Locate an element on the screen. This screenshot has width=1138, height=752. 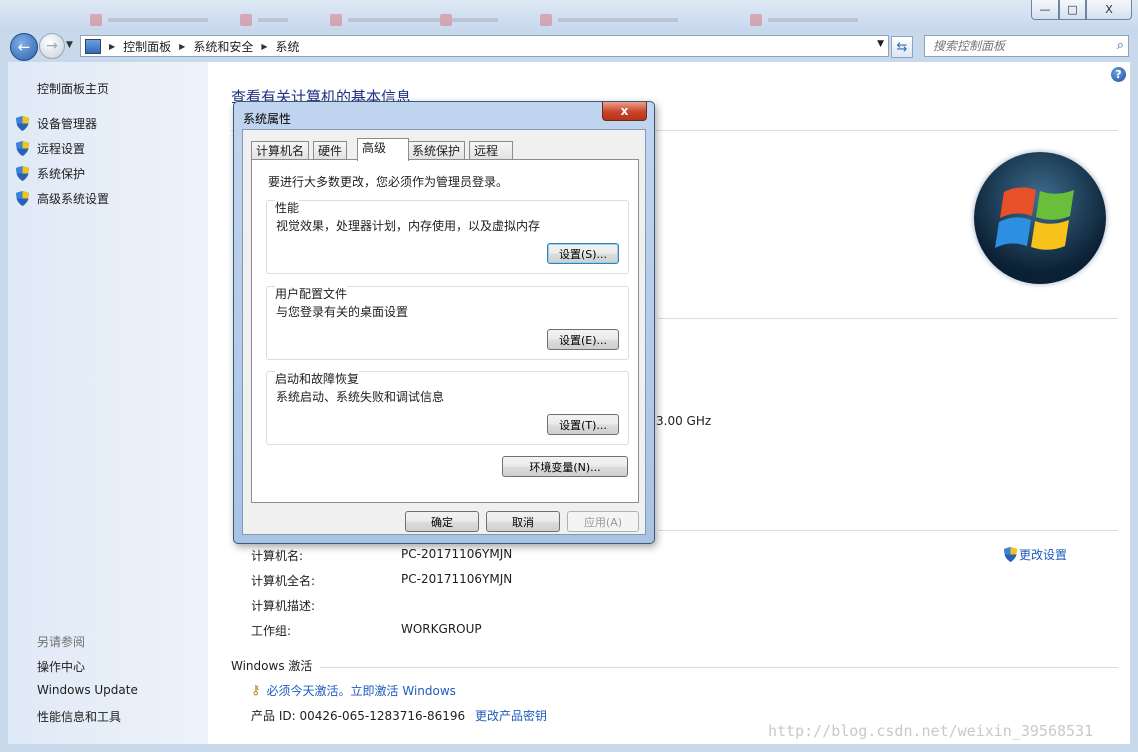
workgroup-value: WORKGROUP is located at coordinates (441, 629).